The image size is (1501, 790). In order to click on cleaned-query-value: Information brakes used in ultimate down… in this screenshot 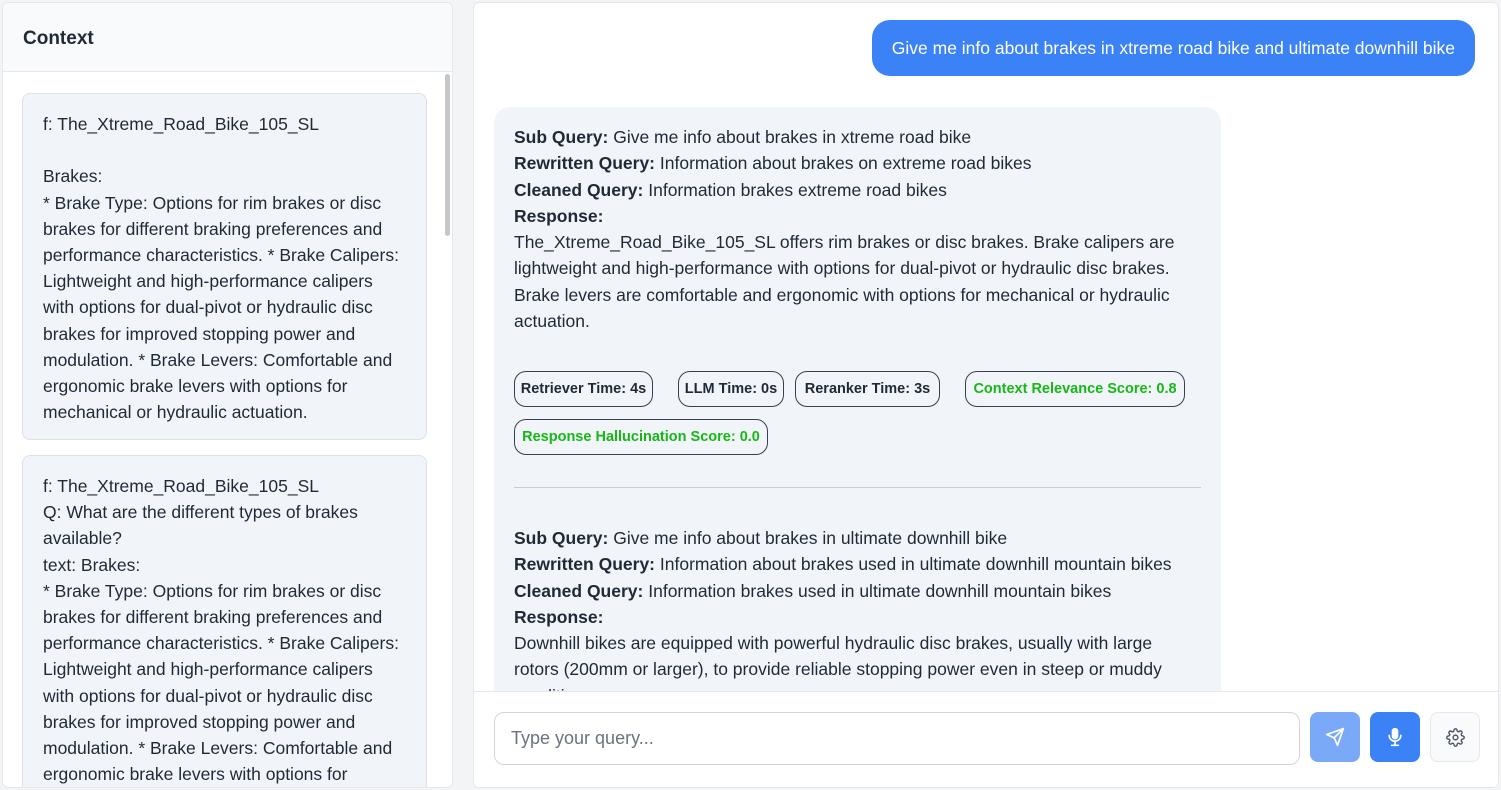, I will do `click(880, 590)`.